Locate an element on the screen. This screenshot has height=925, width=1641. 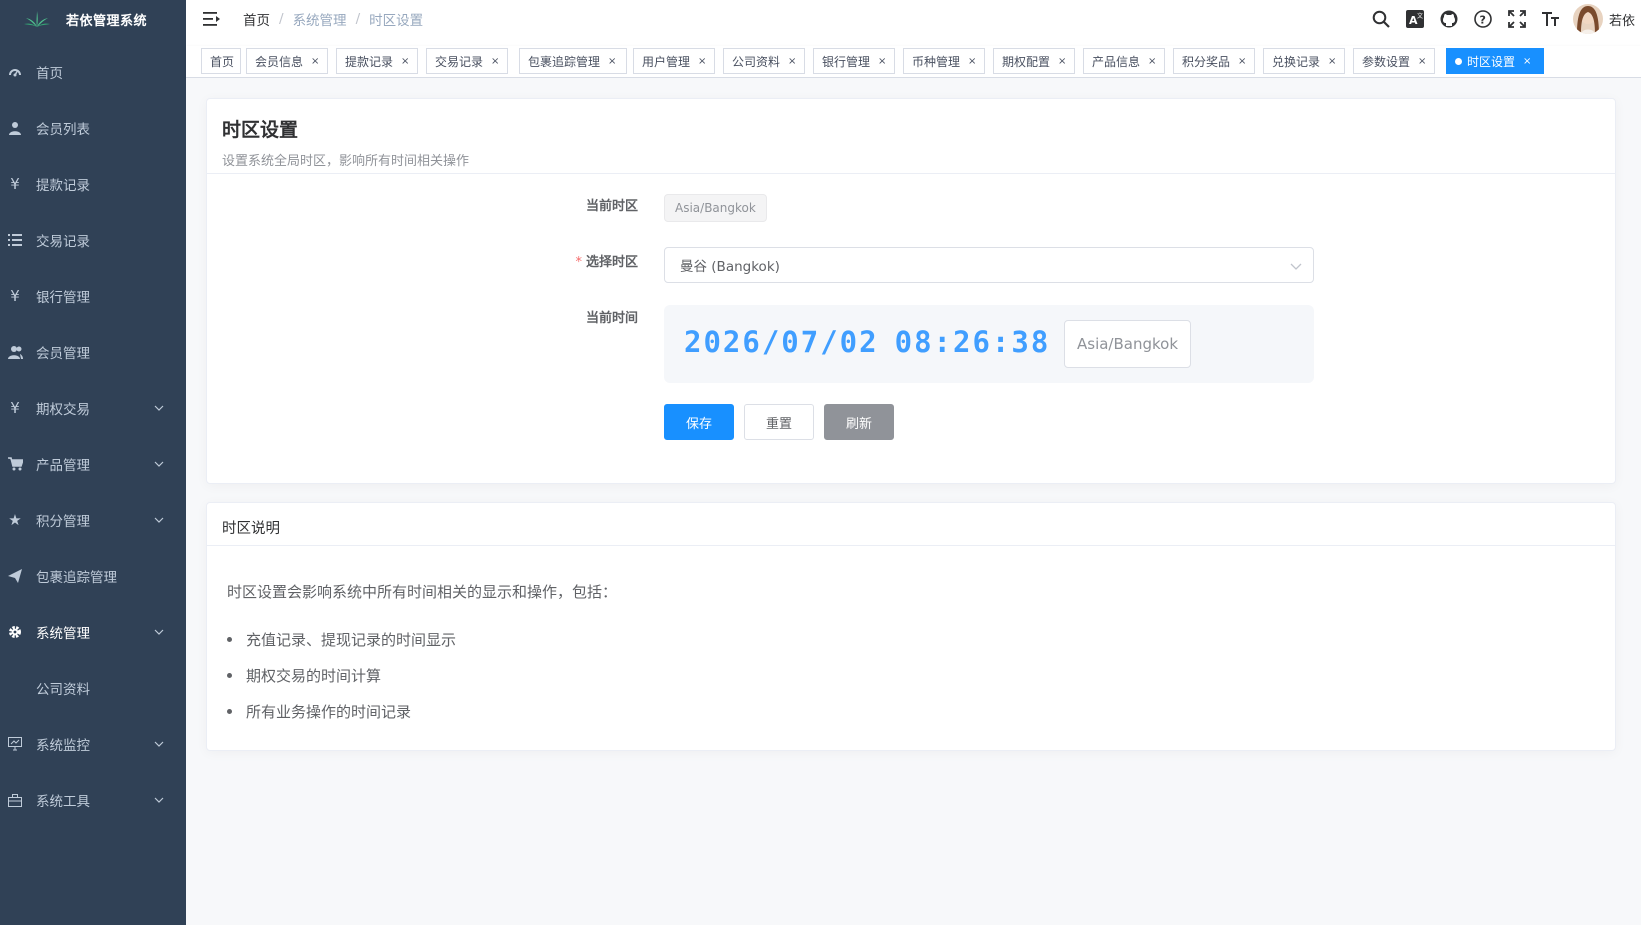
active-dot-icon is located at coordinates (1458, 61).